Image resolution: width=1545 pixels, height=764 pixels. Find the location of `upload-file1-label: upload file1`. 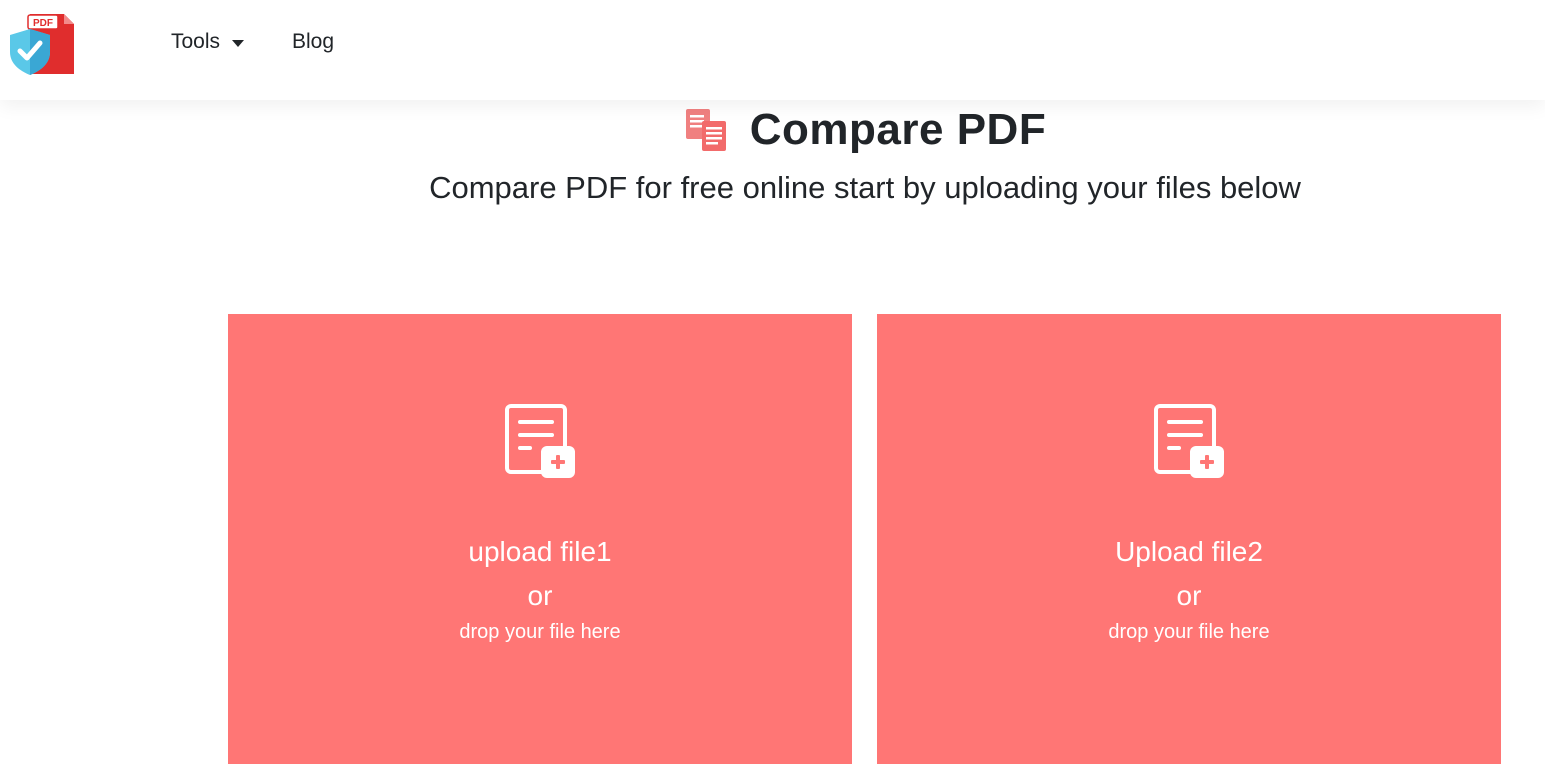

upload-file1-label: upload file1 is located at coordinates (540, 551).